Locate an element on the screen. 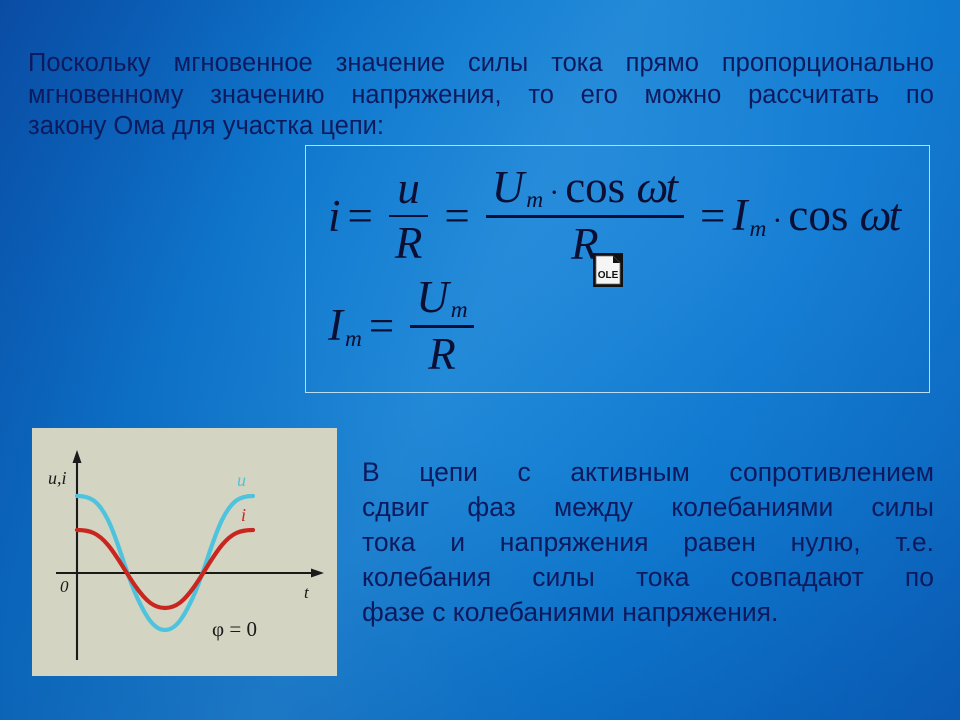 Image resolution: width=960 pixels, height=720 pixels. body-word: совпадают is located at coordinates (797, 577).